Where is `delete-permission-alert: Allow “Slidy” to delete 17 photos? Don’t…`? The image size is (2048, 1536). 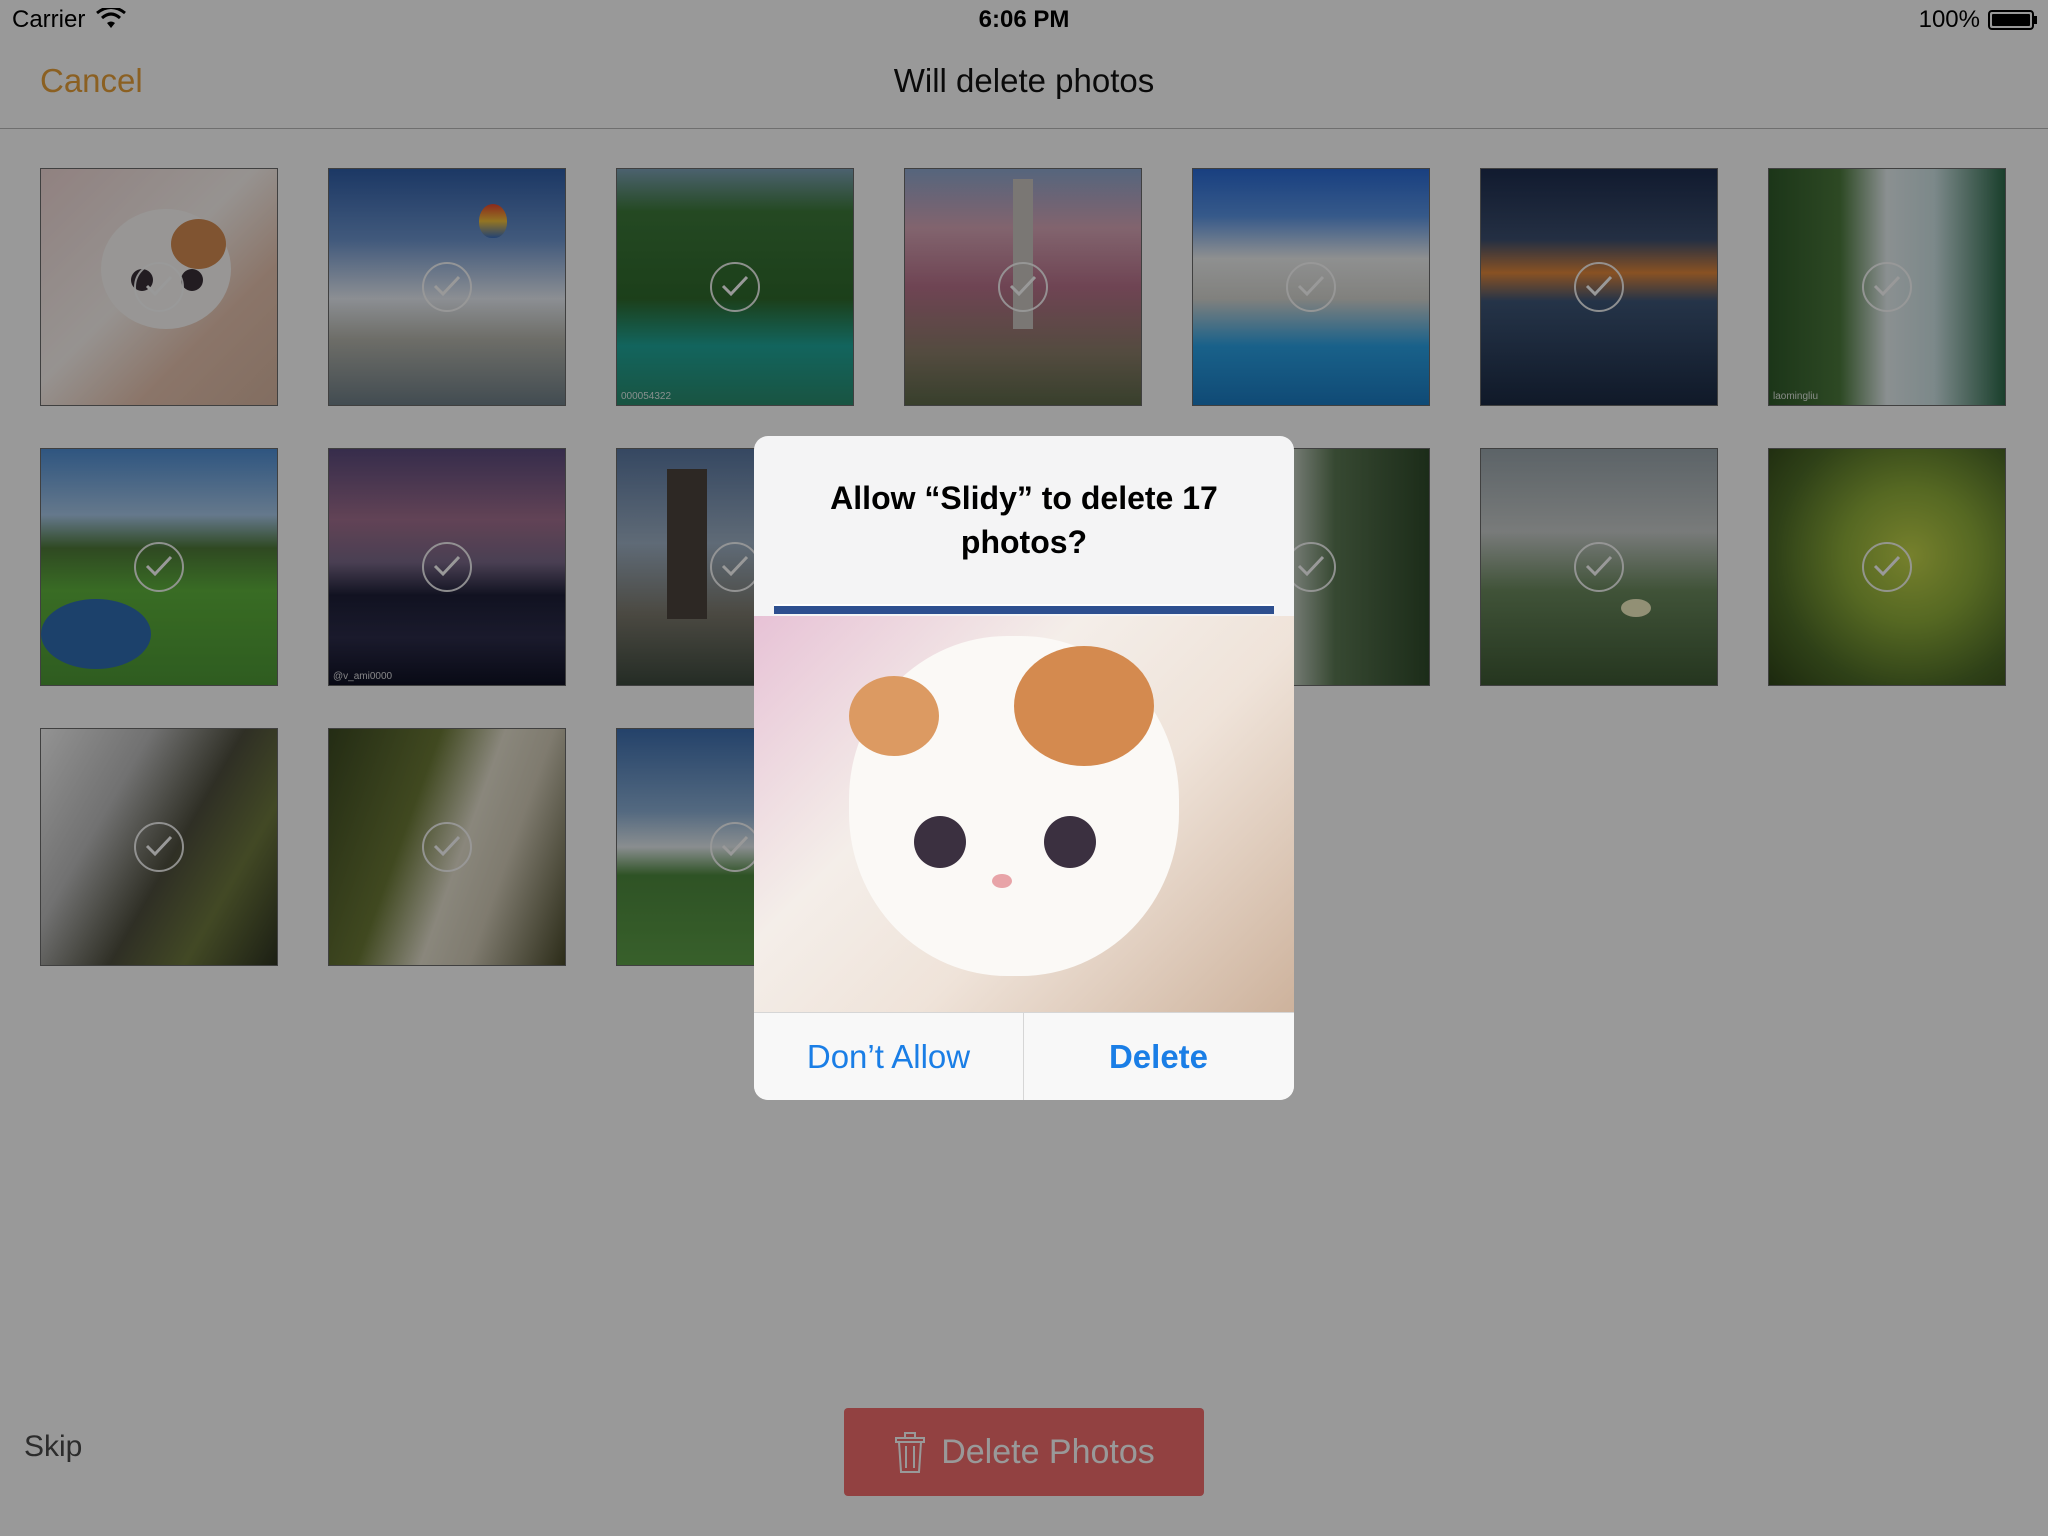 delete-permission-alert: Allow “Slidy” to delete 17 photos? Don’t… is located at coordinates (1024, 768).